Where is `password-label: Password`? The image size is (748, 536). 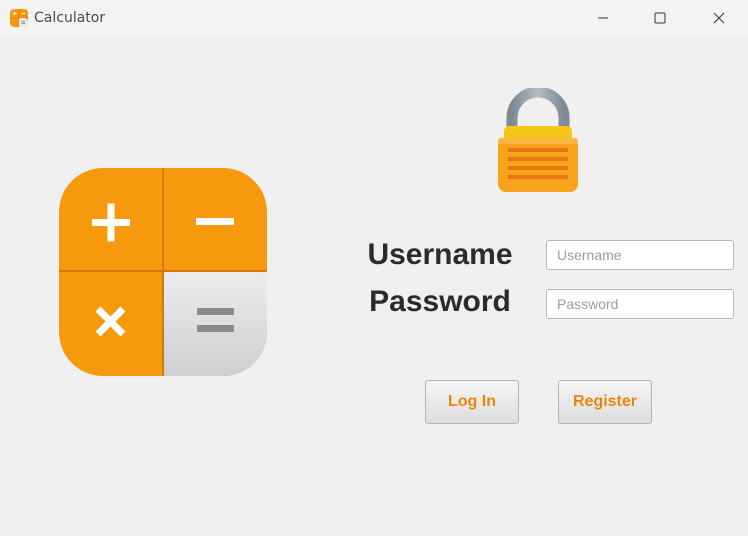 password-label: Password is located at coordinates (440, 301).